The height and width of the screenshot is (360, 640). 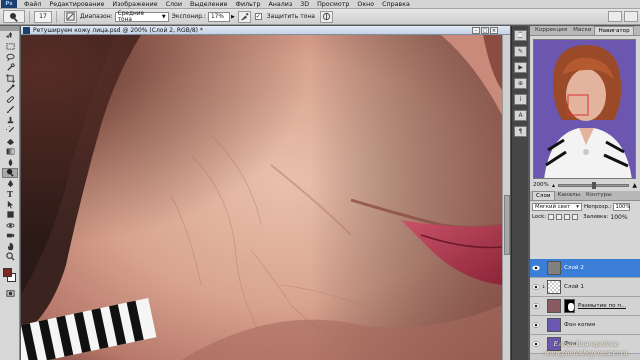 I want to click on eyedropper-tool-icon, so click(x=10, y=89).